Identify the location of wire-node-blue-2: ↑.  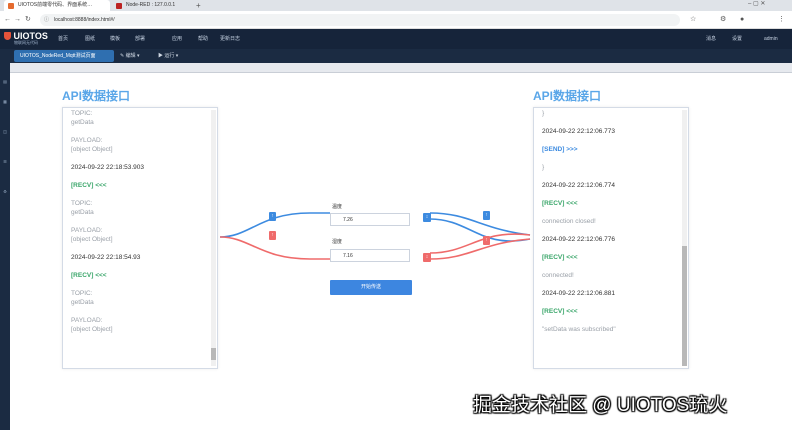
(486, 215).